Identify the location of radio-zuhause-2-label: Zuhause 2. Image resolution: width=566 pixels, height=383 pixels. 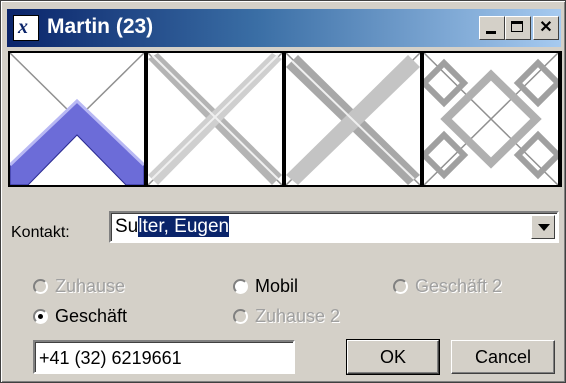
(298, 316).